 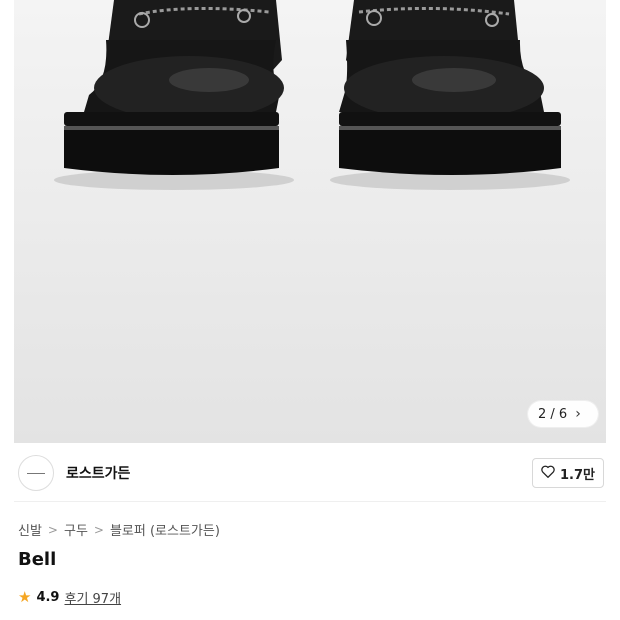 I want to click on brand-name: 로스트가든, so click(x=98, y=473).